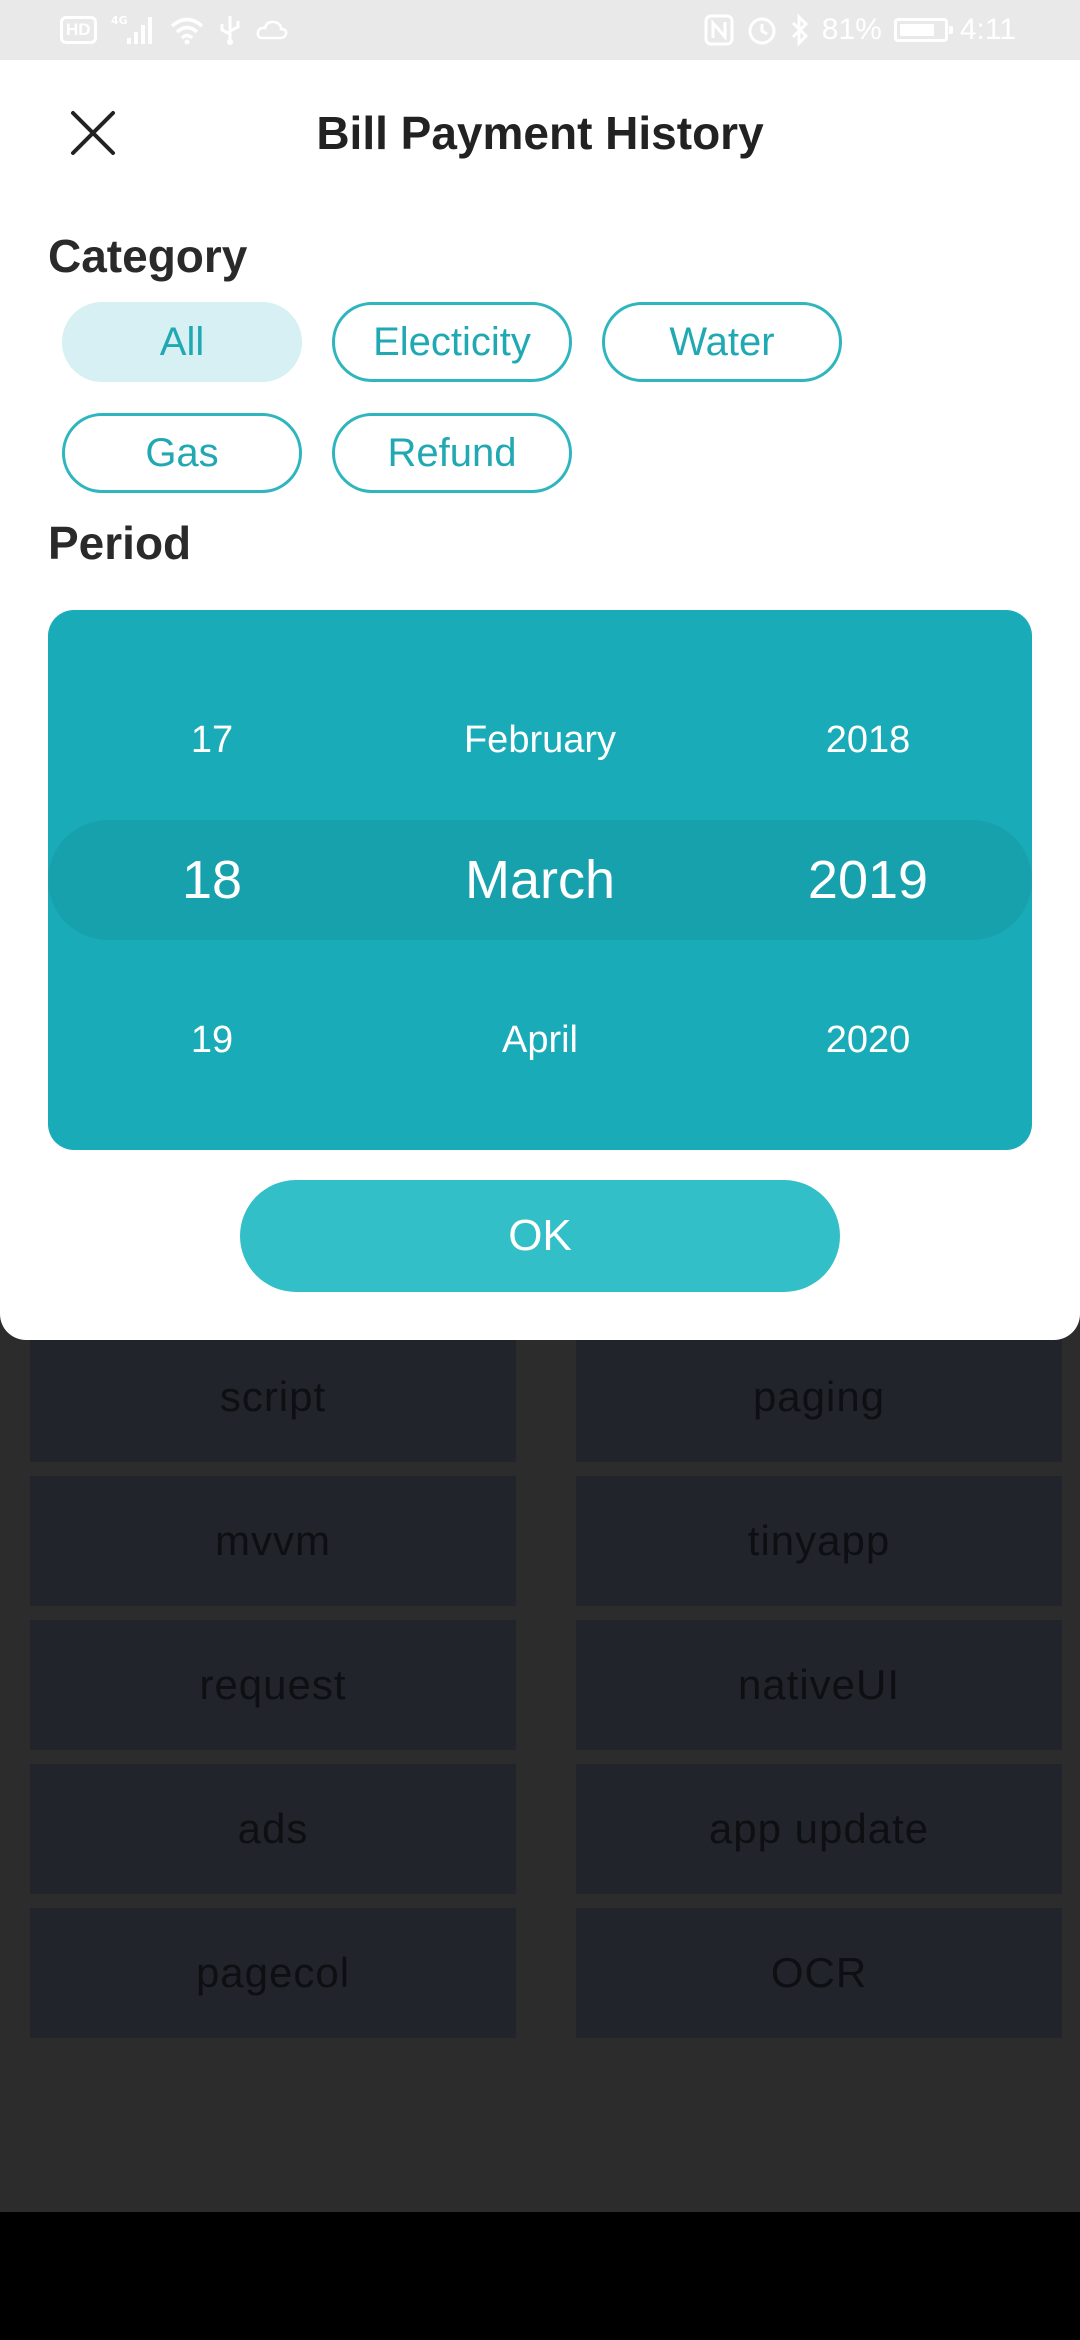 The height and width of the screenshot is (2340, 1080). I want to click on picker-month-current: March, so click(540, 880).